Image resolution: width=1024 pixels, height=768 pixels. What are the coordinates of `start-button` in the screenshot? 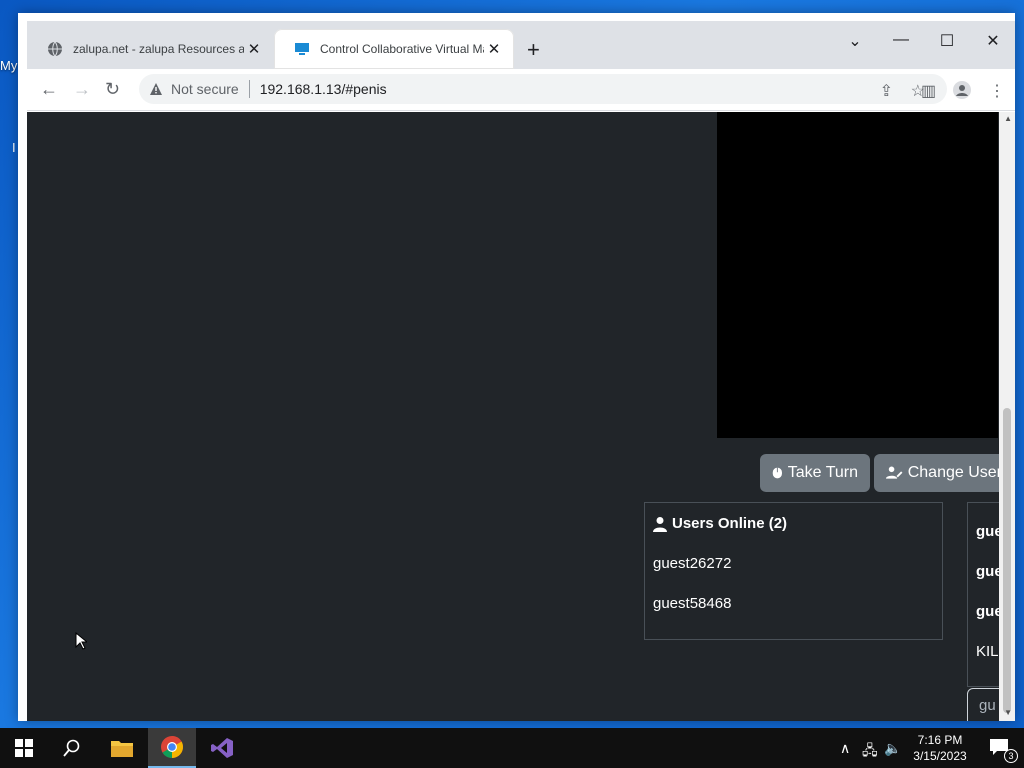 It's located at (24, 748).